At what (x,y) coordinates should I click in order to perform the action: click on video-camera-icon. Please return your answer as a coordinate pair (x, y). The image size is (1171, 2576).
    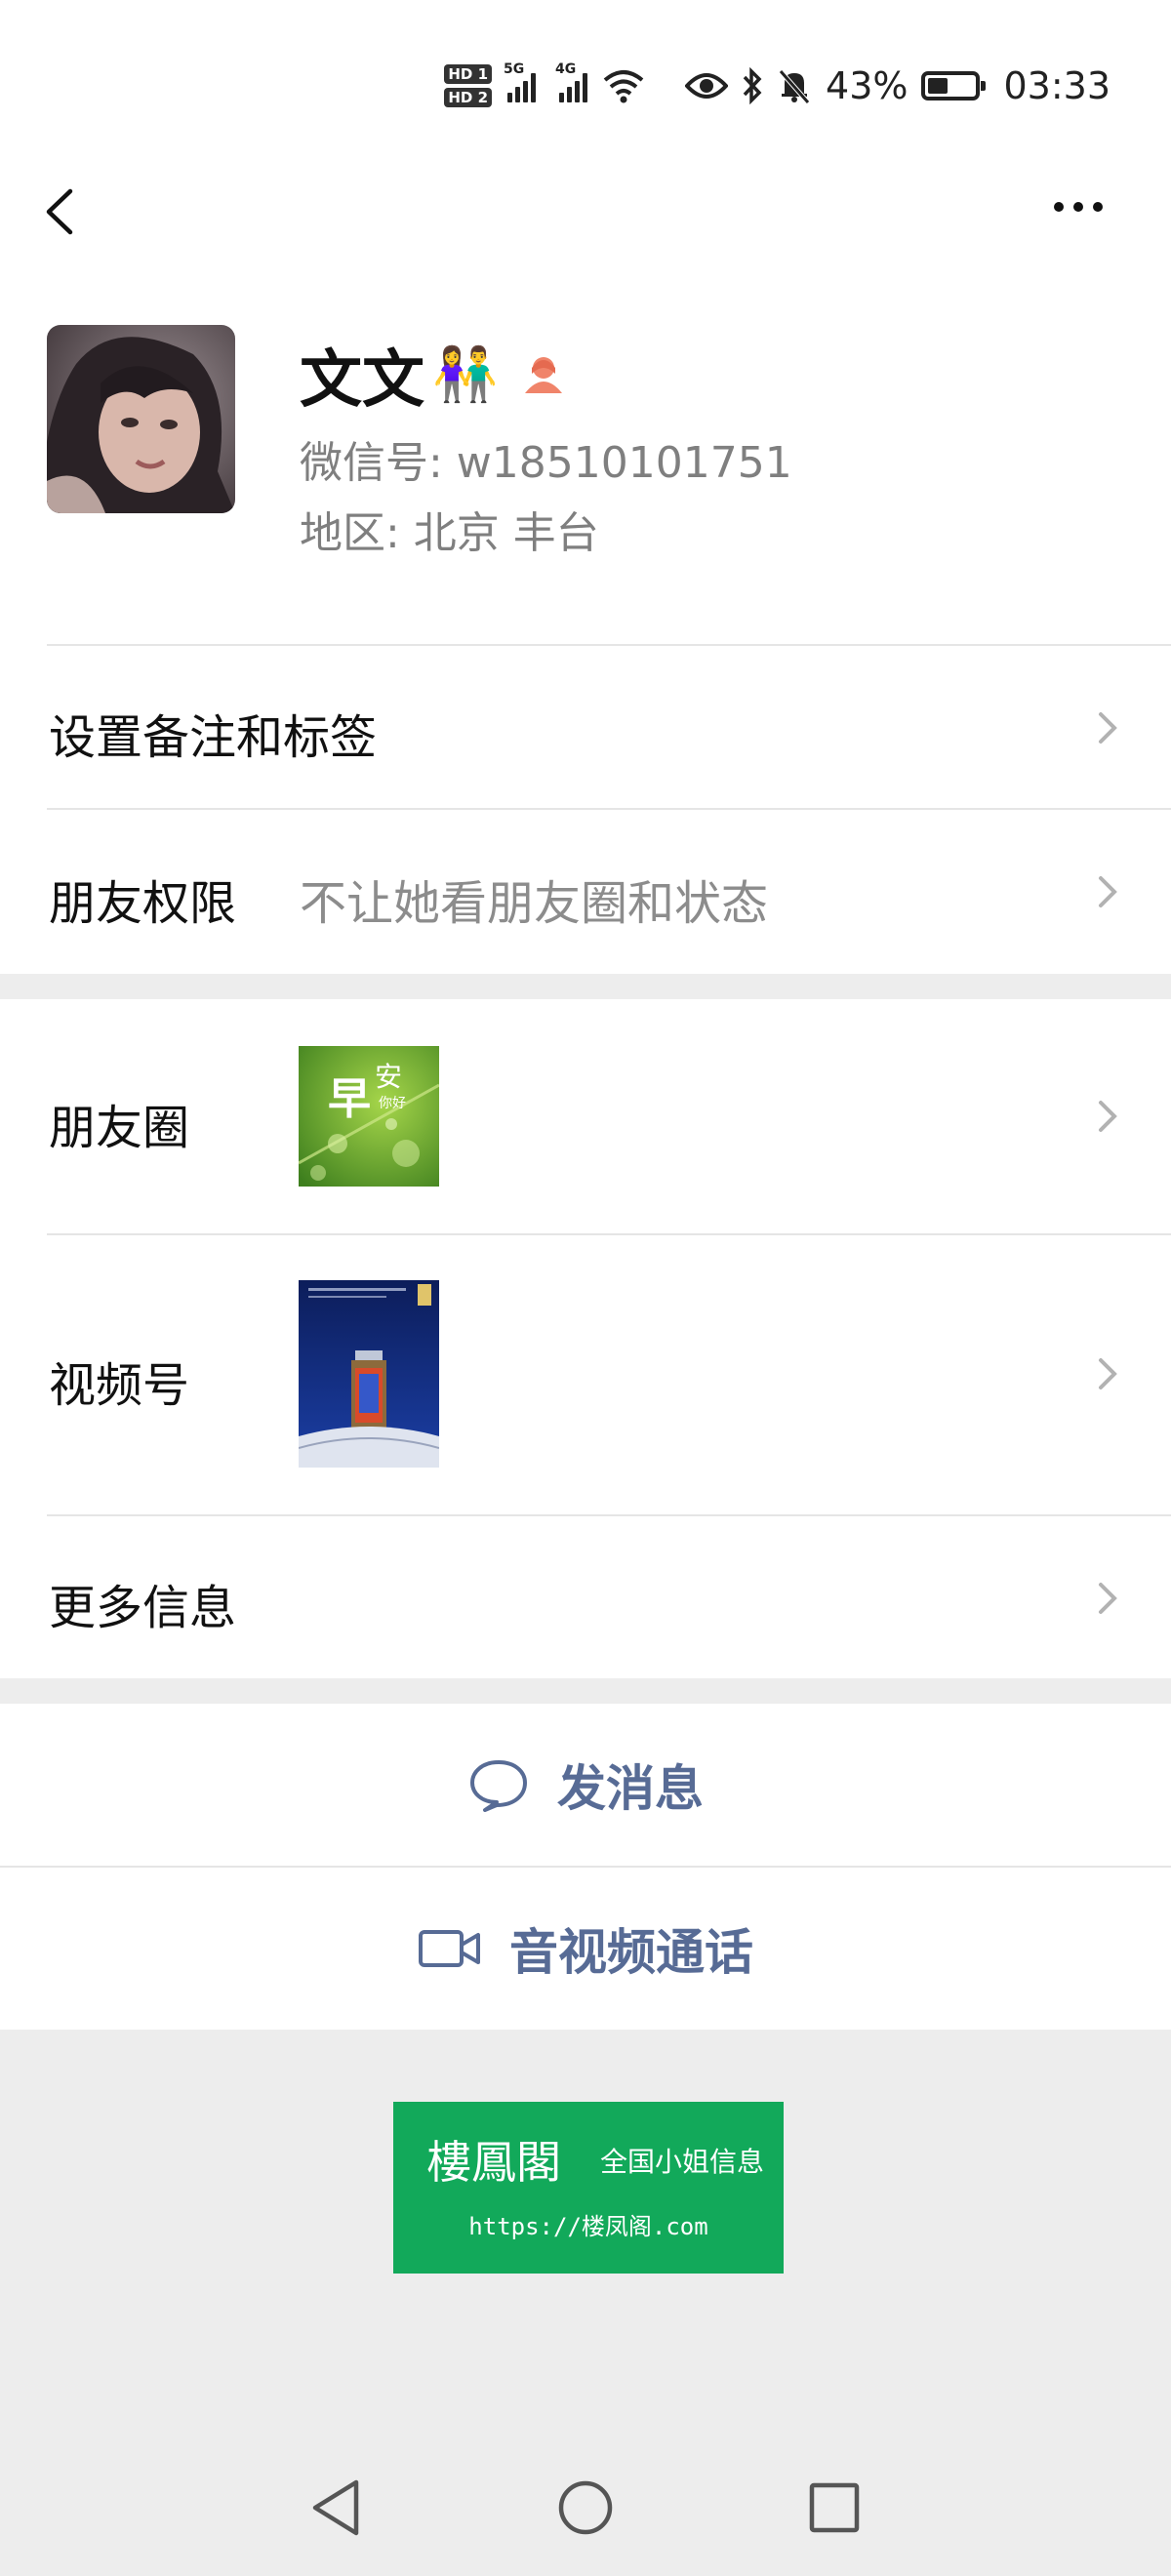
    Looking at the image, I should click on (449, 1948).